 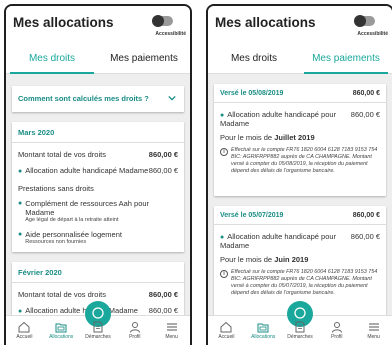 I want to click on card-heading: Février 2020, so click(x=98, y=272).